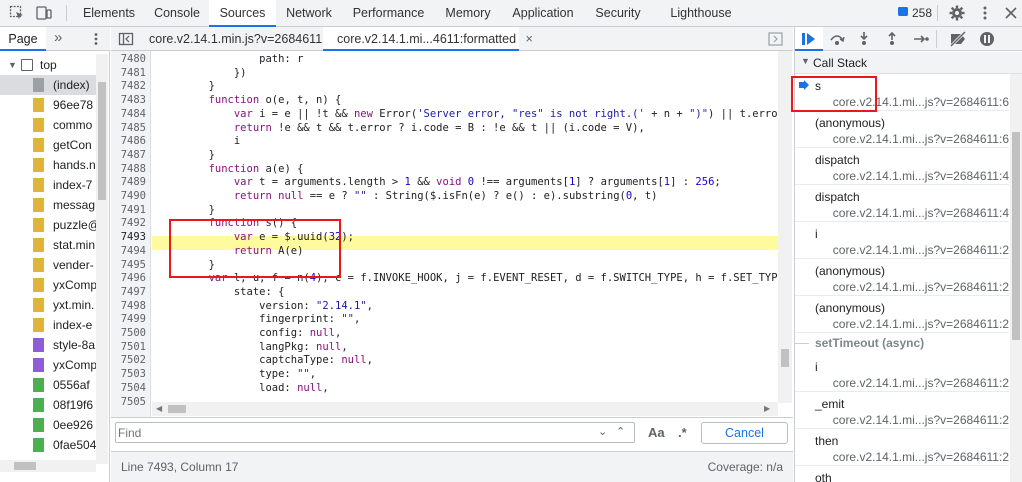 The width and height of the screenshot is (1022, 482). Describe the element at coordinates (767, 409) in the screenshot. I see `scroll-right-icon: ▶` at that location.